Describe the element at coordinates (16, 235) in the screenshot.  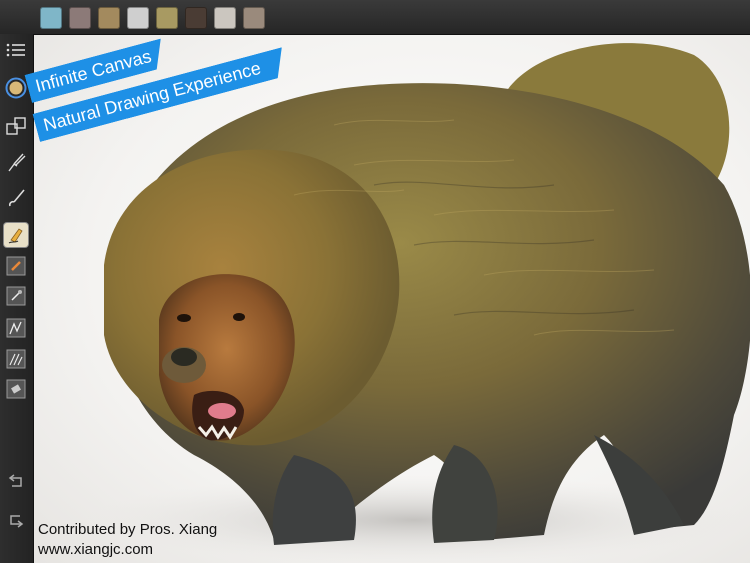
I see `marker-icon` at that location.